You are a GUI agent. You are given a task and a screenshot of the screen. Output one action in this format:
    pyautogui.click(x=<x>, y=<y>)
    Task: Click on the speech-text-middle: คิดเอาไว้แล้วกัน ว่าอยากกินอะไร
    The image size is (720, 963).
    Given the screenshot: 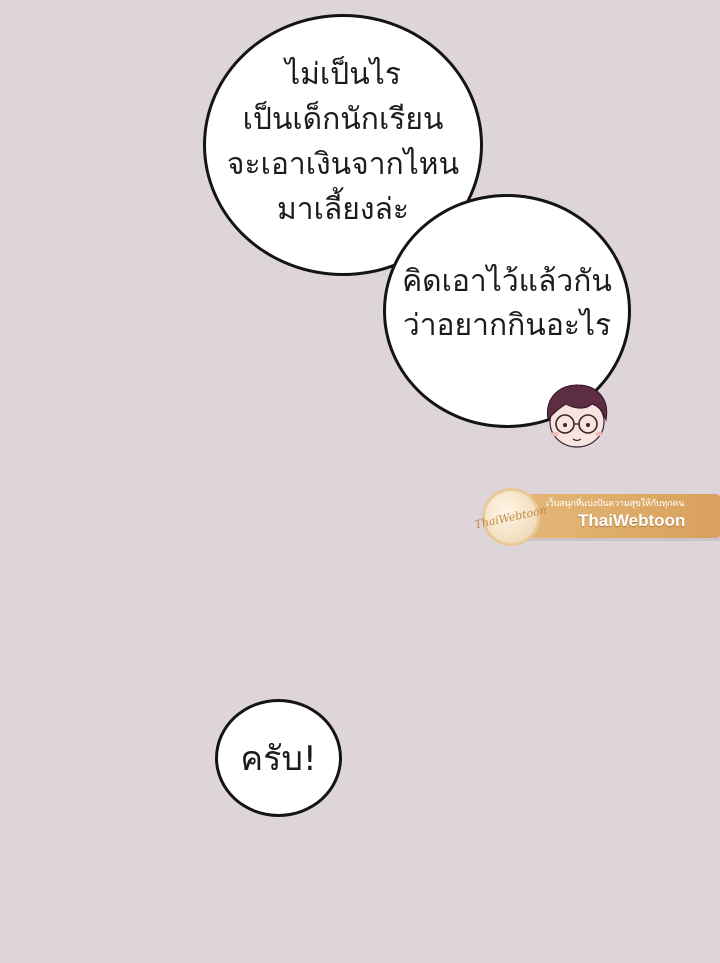 What is the action you would take?
    pyautogui.click(x=507, y=303)
    